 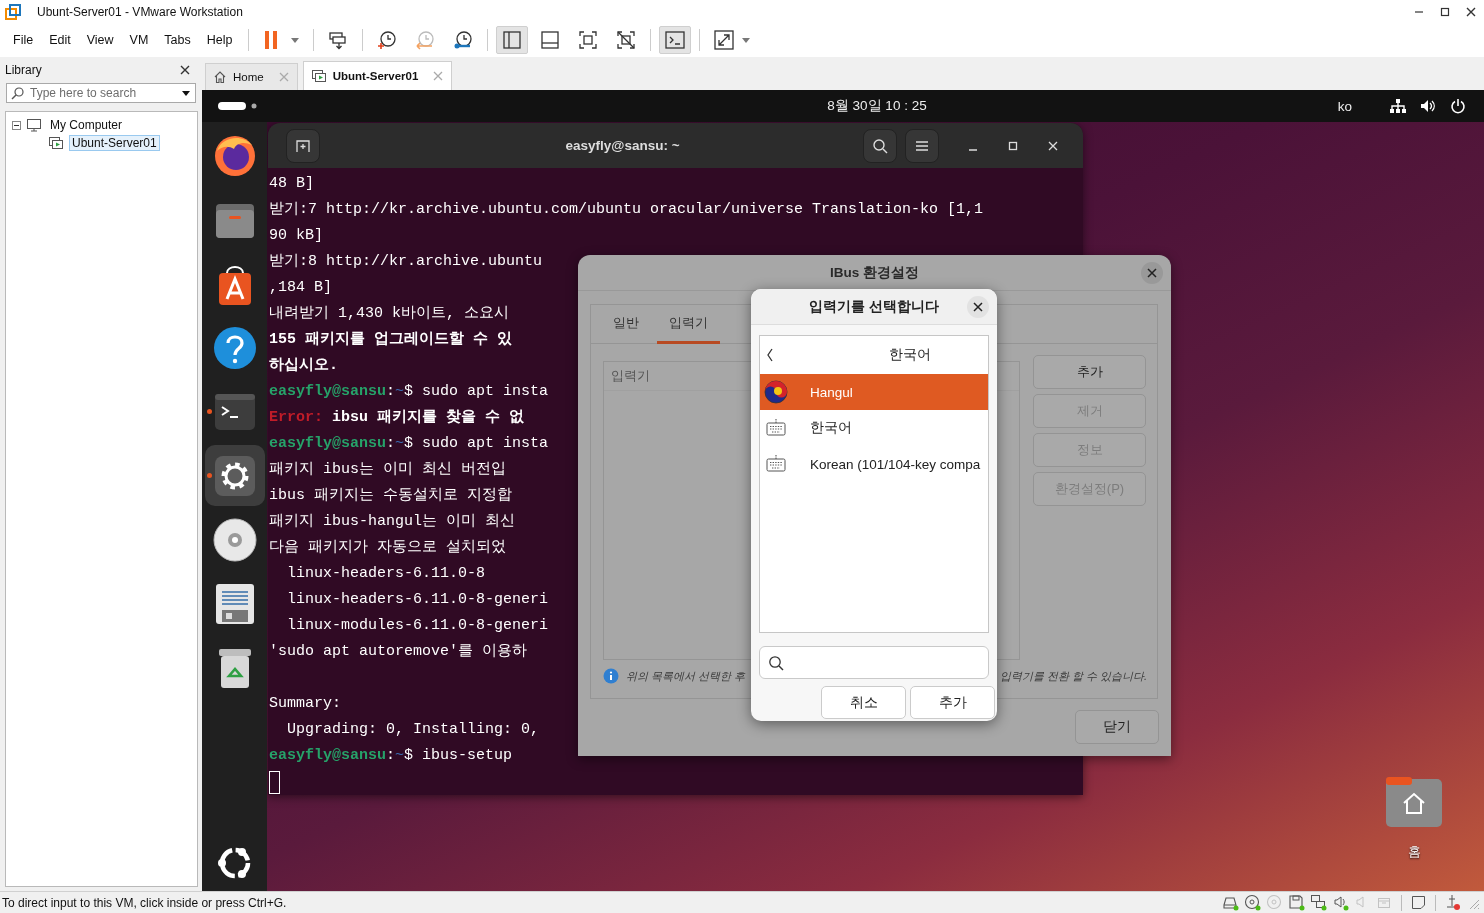 What do you see at coordinates (611, 676) in the screenshot?
I see `info-icon` at bounding box center [611, 676].